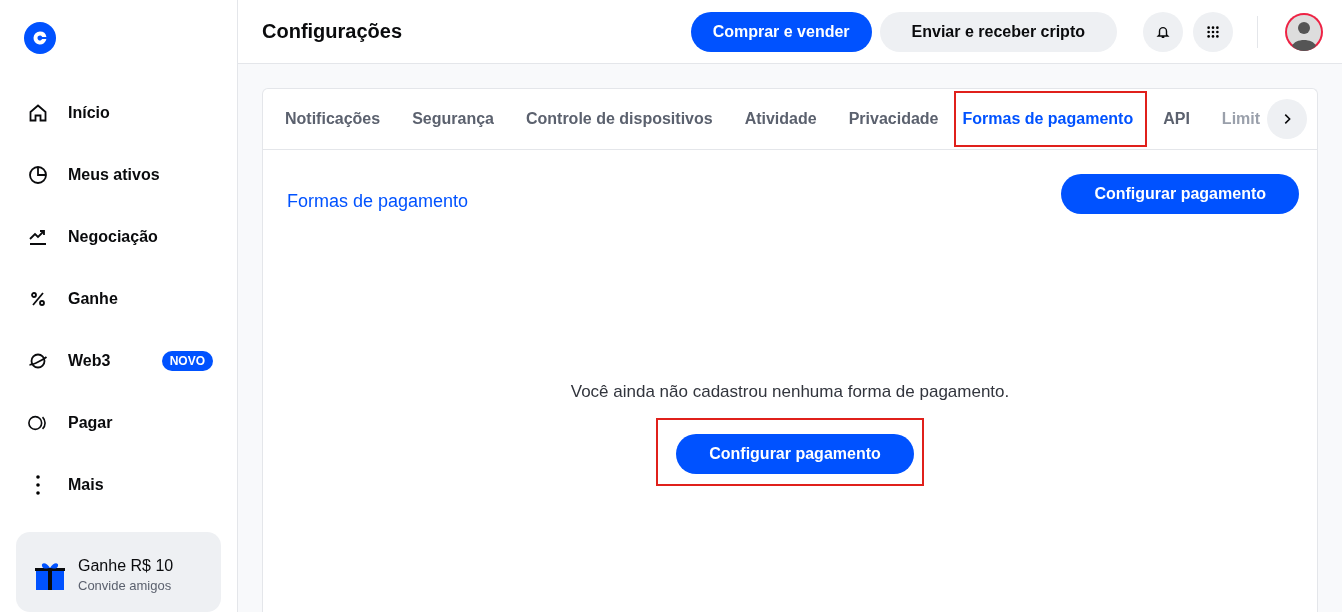 The image size is (1342, 612). What do you see at coordinates (1051, 119) in the screenshot?
I see `settings-tab: Formas de pagamento` at bounding box center [1051, 119].